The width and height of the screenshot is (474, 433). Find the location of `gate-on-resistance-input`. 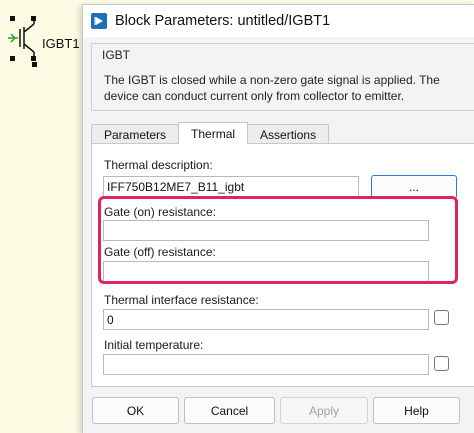

gate-on-resistance-input is located at coordinates (266, 230).